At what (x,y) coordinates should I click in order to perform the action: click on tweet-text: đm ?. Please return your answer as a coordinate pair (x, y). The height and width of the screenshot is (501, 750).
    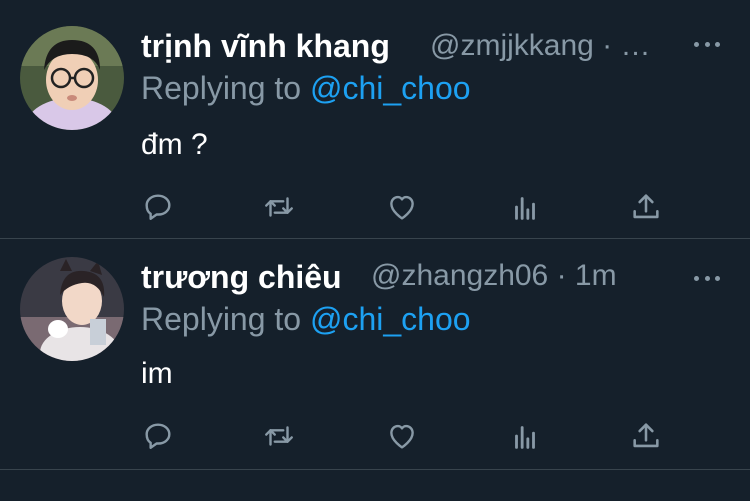
    Looking at the image, I should click on (174, 144).